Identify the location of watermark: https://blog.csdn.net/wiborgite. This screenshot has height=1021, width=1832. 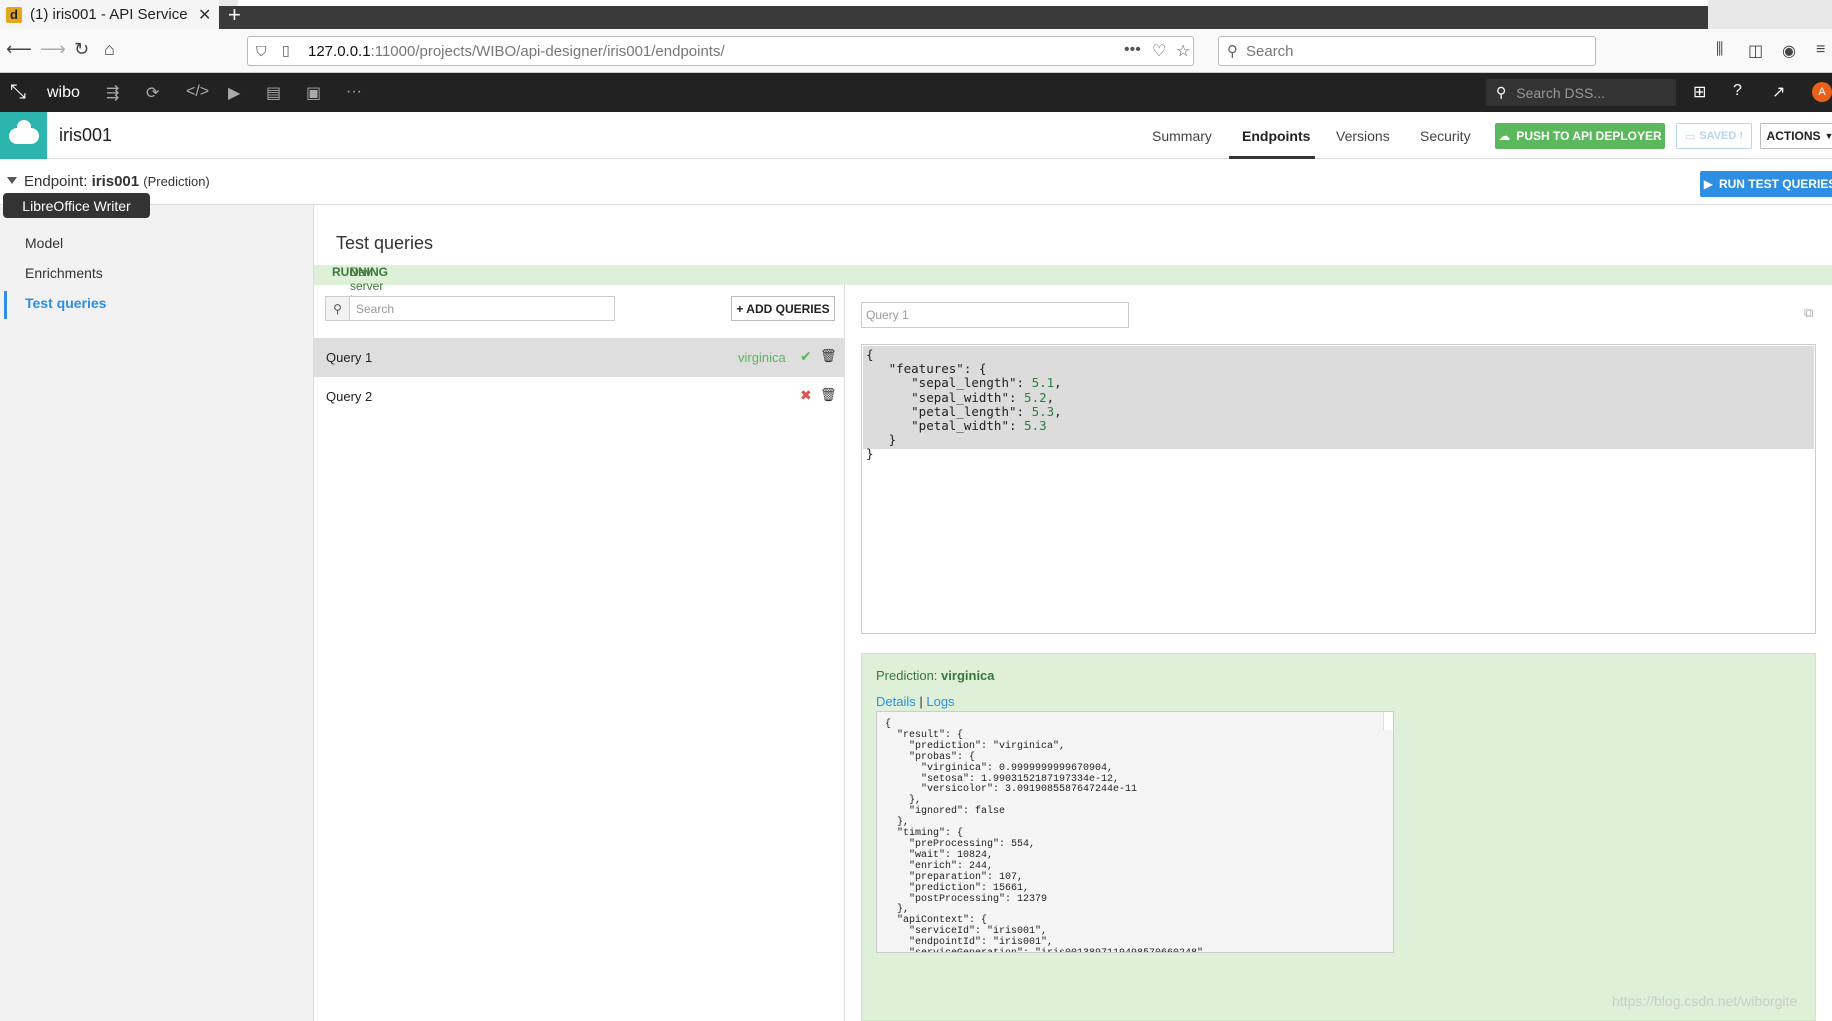
(1705, 1001).